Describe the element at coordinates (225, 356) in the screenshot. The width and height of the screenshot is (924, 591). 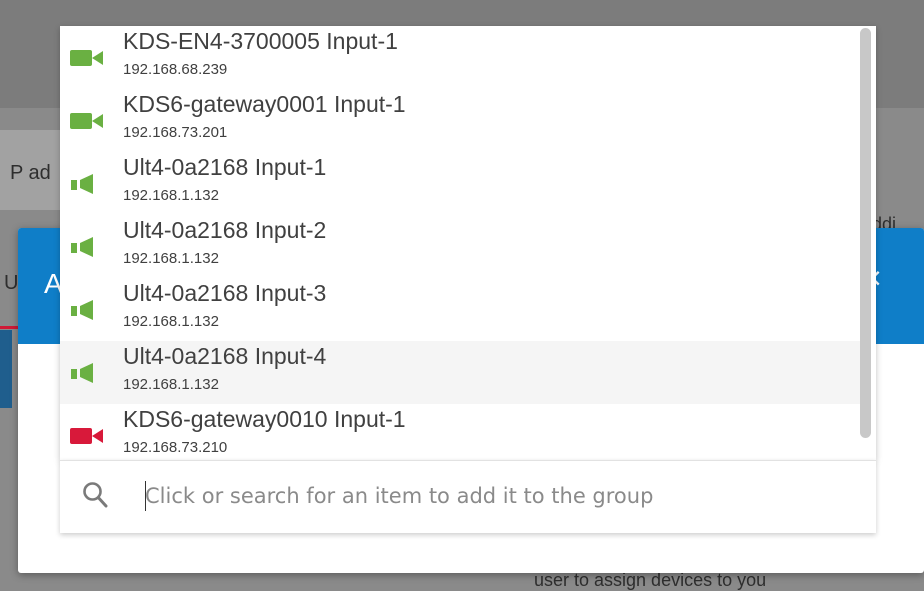
I see `device-name: Ult4-0a2168 Input-4` at that location.